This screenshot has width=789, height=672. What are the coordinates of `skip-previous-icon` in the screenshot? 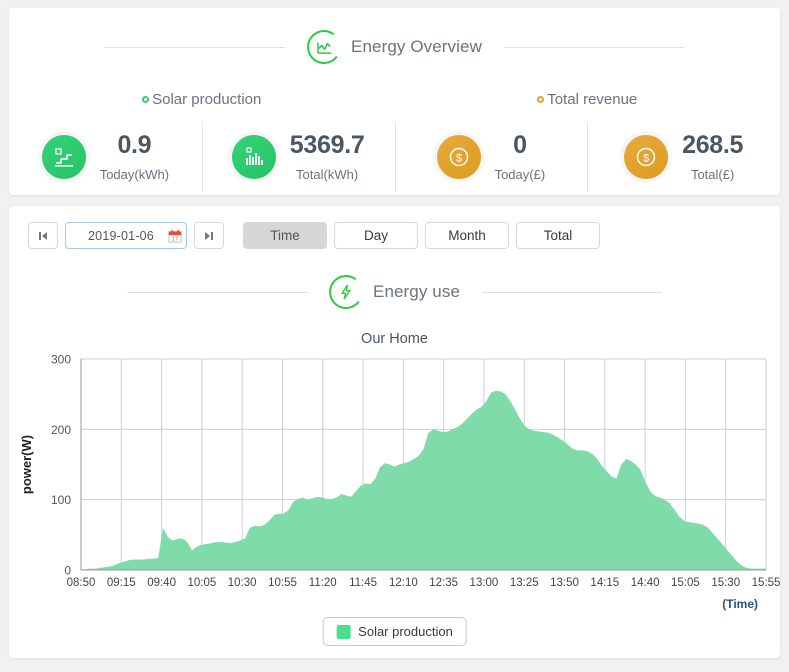 It's located at (43, 235).